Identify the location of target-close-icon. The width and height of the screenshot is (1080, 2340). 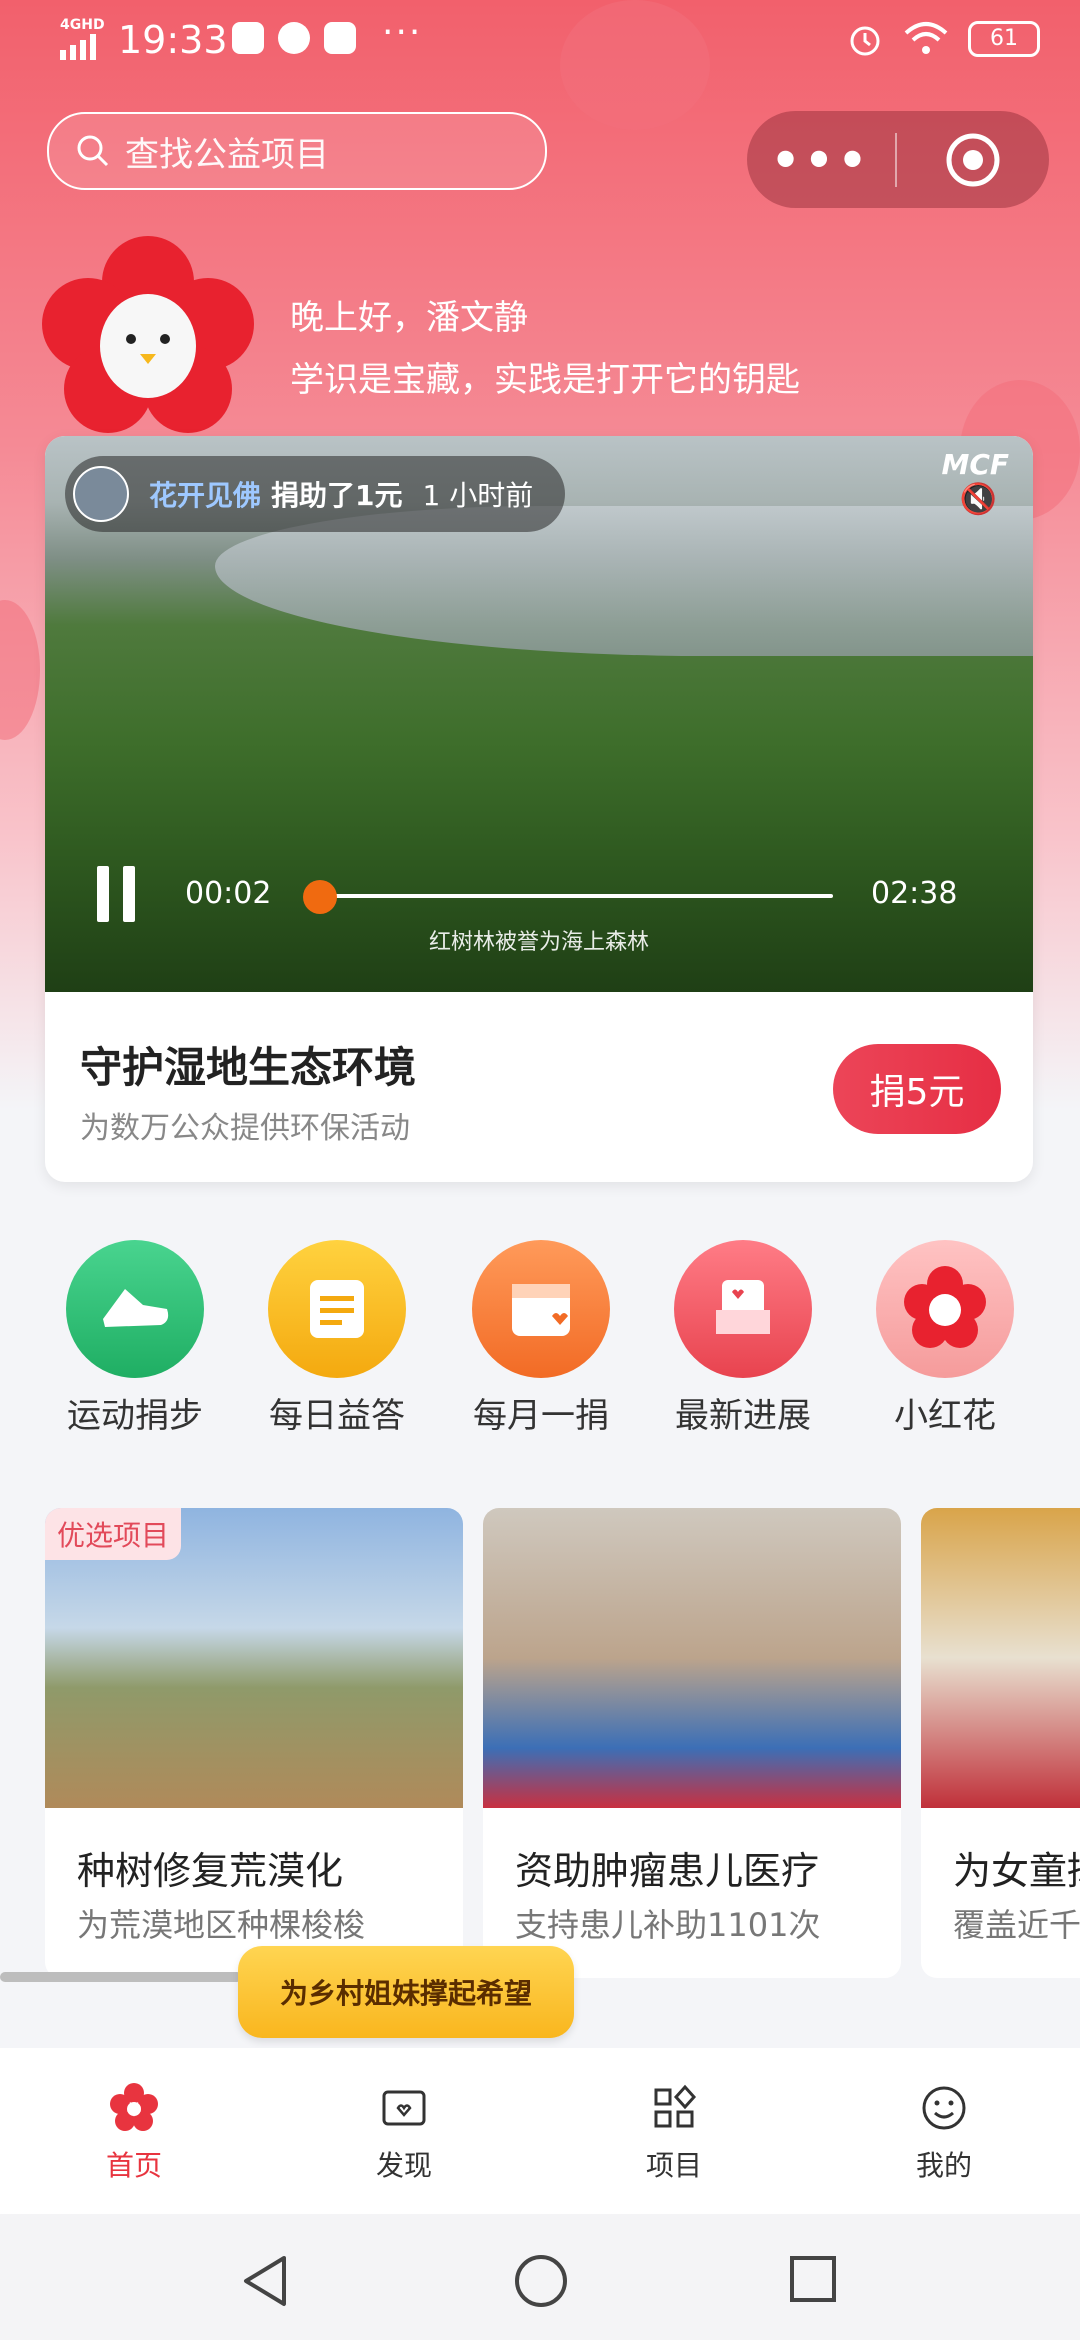
(973, 159).